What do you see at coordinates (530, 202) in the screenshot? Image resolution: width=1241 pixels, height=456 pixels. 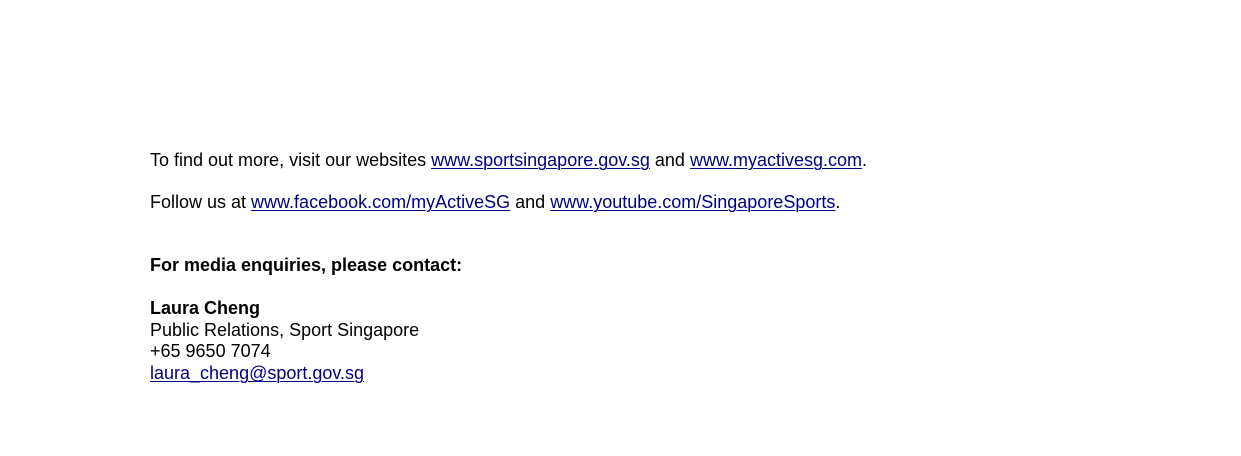 I see `social-and-text: and` at bounding box center [530, 202].